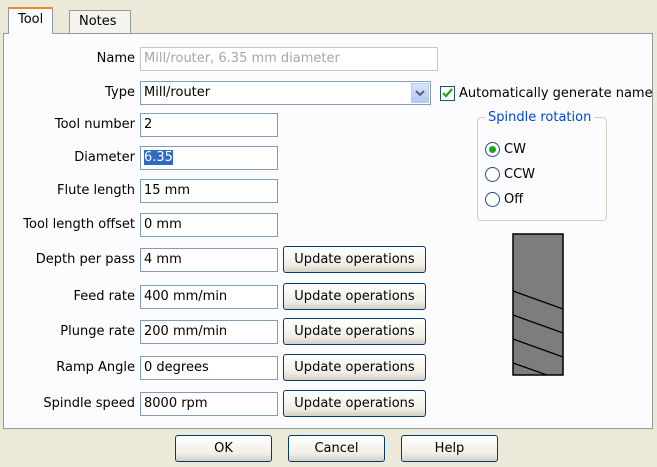  What do you see at coordinates (354, 259) in the screenshot?
I see `depth-update-button: Update operations` at bounding box center [354, 259].